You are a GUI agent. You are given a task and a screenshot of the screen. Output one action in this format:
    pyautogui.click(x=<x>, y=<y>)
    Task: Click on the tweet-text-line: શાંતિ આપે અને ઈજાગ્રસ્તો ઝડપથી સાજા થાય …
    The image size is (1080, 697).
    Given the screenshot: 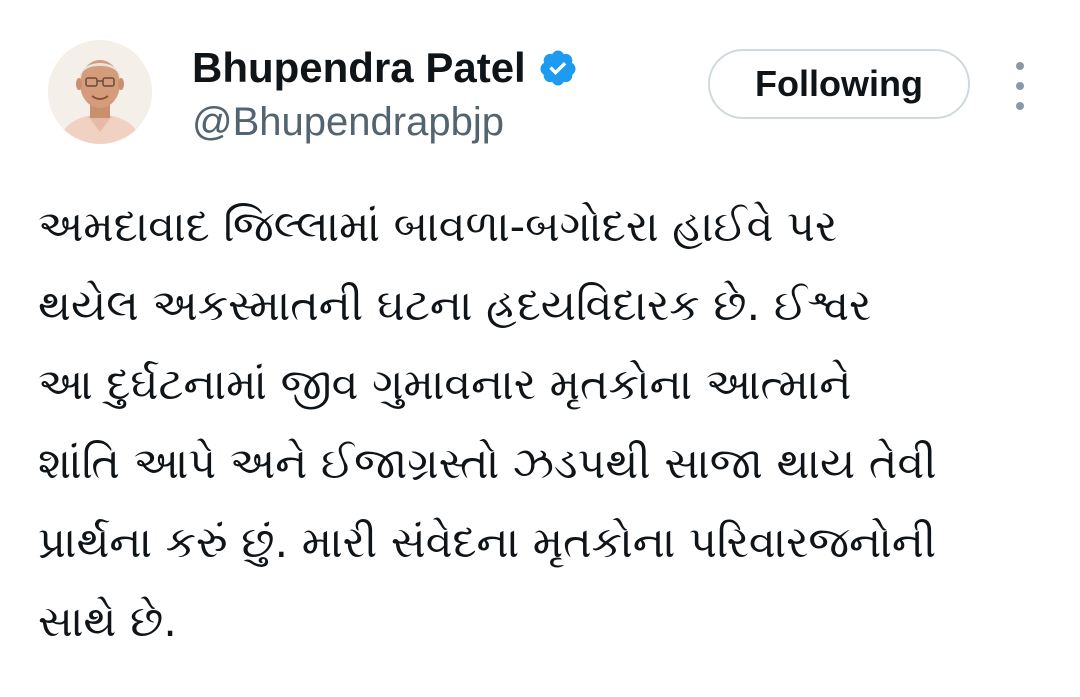 What is the action you would take?
    pyautogui.click(x=487, y=464)
    